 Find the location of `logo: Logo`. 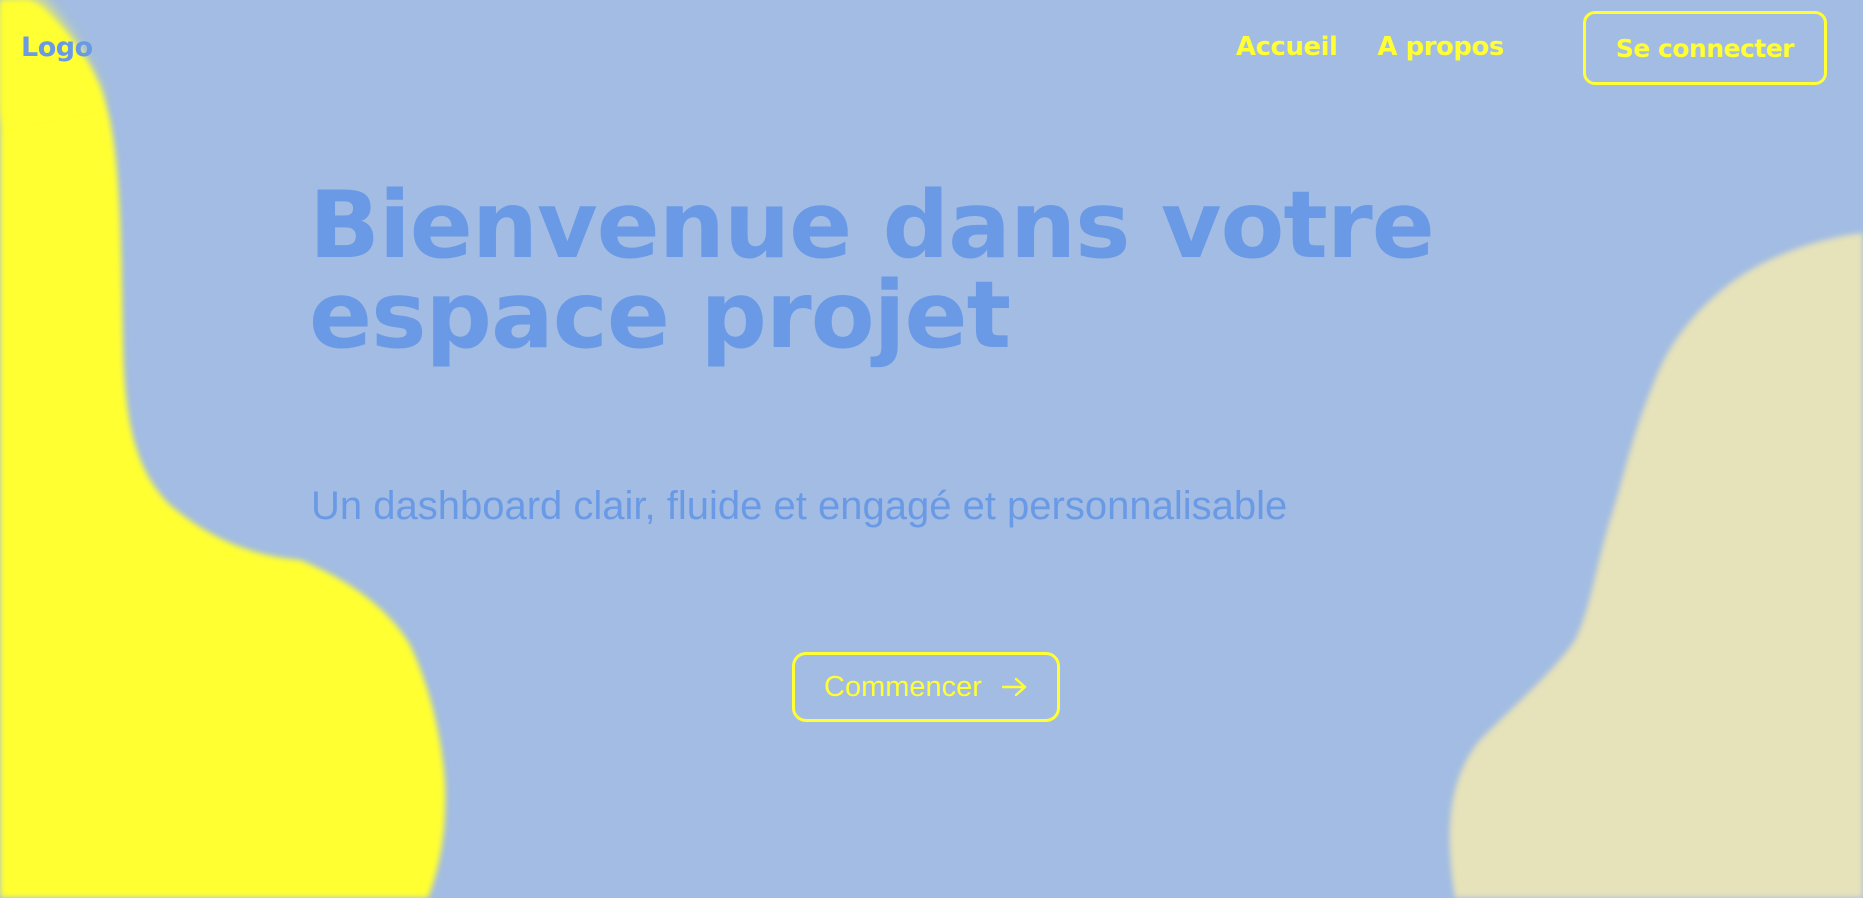

logo: Logo is located at coordinates (57, 47).